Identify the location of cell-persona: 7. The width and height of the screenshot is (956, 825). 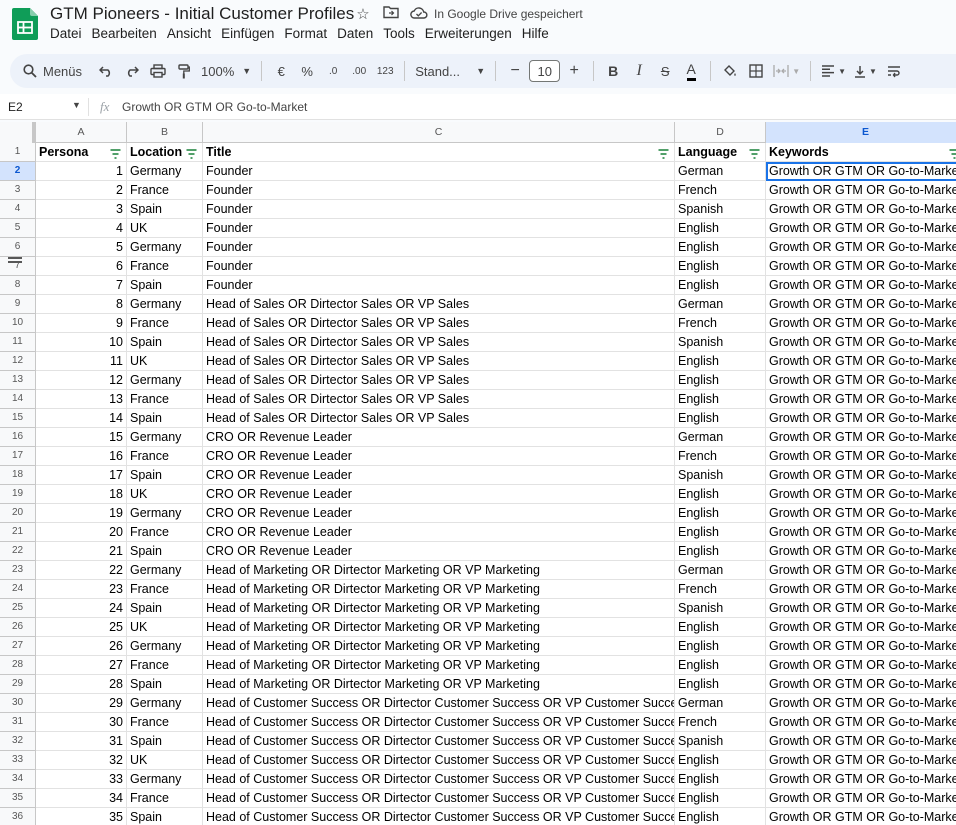
(81, 285).